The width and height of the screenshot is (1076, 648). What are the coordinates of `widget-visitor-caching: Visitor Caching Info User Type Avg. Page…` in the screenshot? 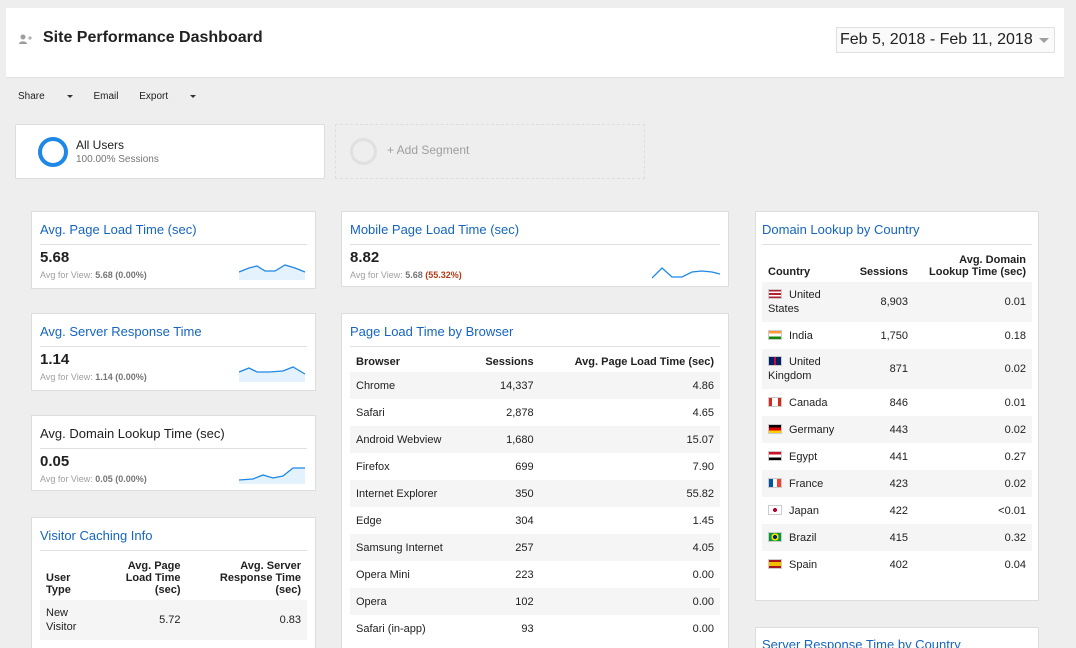 It's located at (173, 582).